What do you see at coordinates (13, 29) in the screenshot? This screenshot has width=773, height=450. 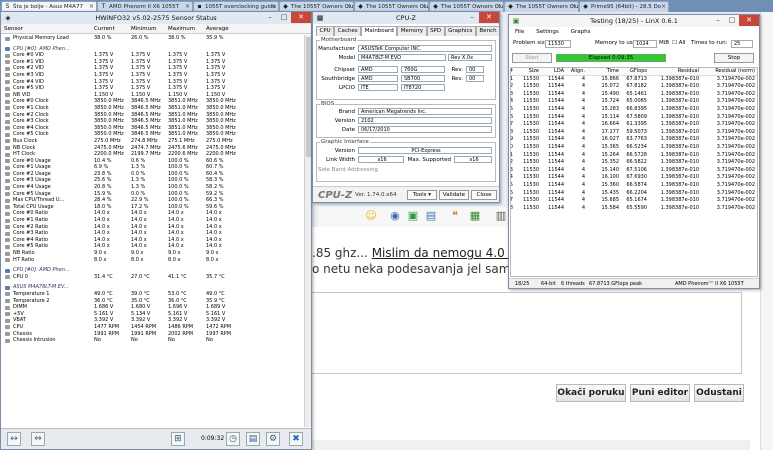 I see `col-sensor: Sensor` at bounding box center [13, 29].